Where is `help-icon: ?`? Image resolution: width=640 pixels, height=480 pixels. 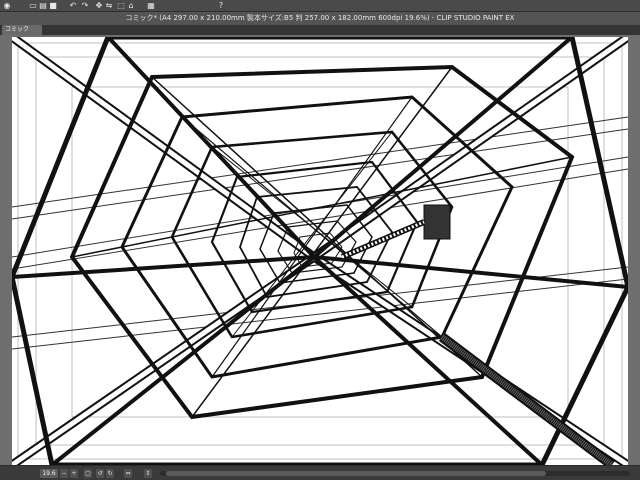
help-icon: ? is located at coordinates (221, 6).